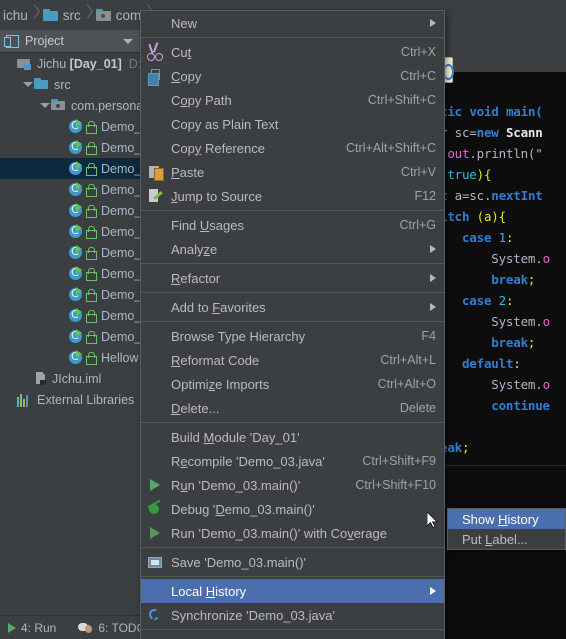 This screenshot has height=639, width=566. What do you see at coordinates (128, 15) in the screenshot?
I see `breadcrumb-label: com` at bounding box center [128, 15].